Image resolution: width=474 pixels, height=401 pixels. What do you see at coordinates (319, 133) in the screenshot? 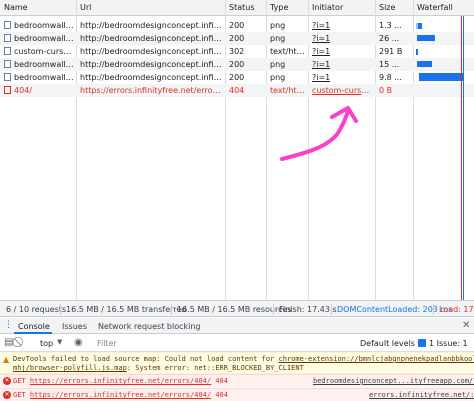
I see `annotation-arrow` at bounding box center [319, 133].